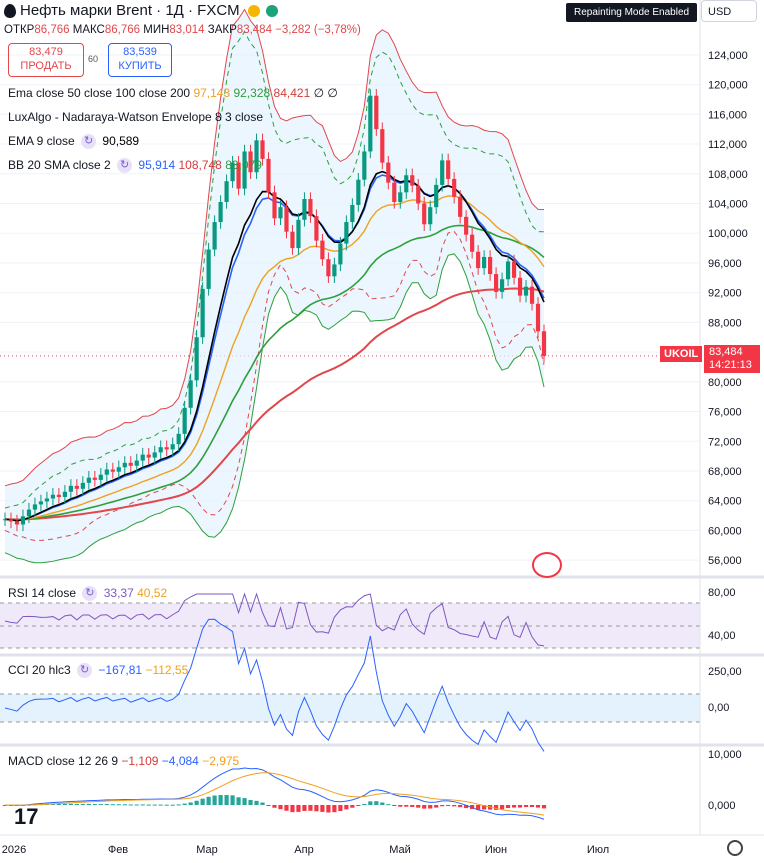 The width and height of the screenshot is (764, 863). I want to click on x-tick-label: Фев, so click(118, 850).